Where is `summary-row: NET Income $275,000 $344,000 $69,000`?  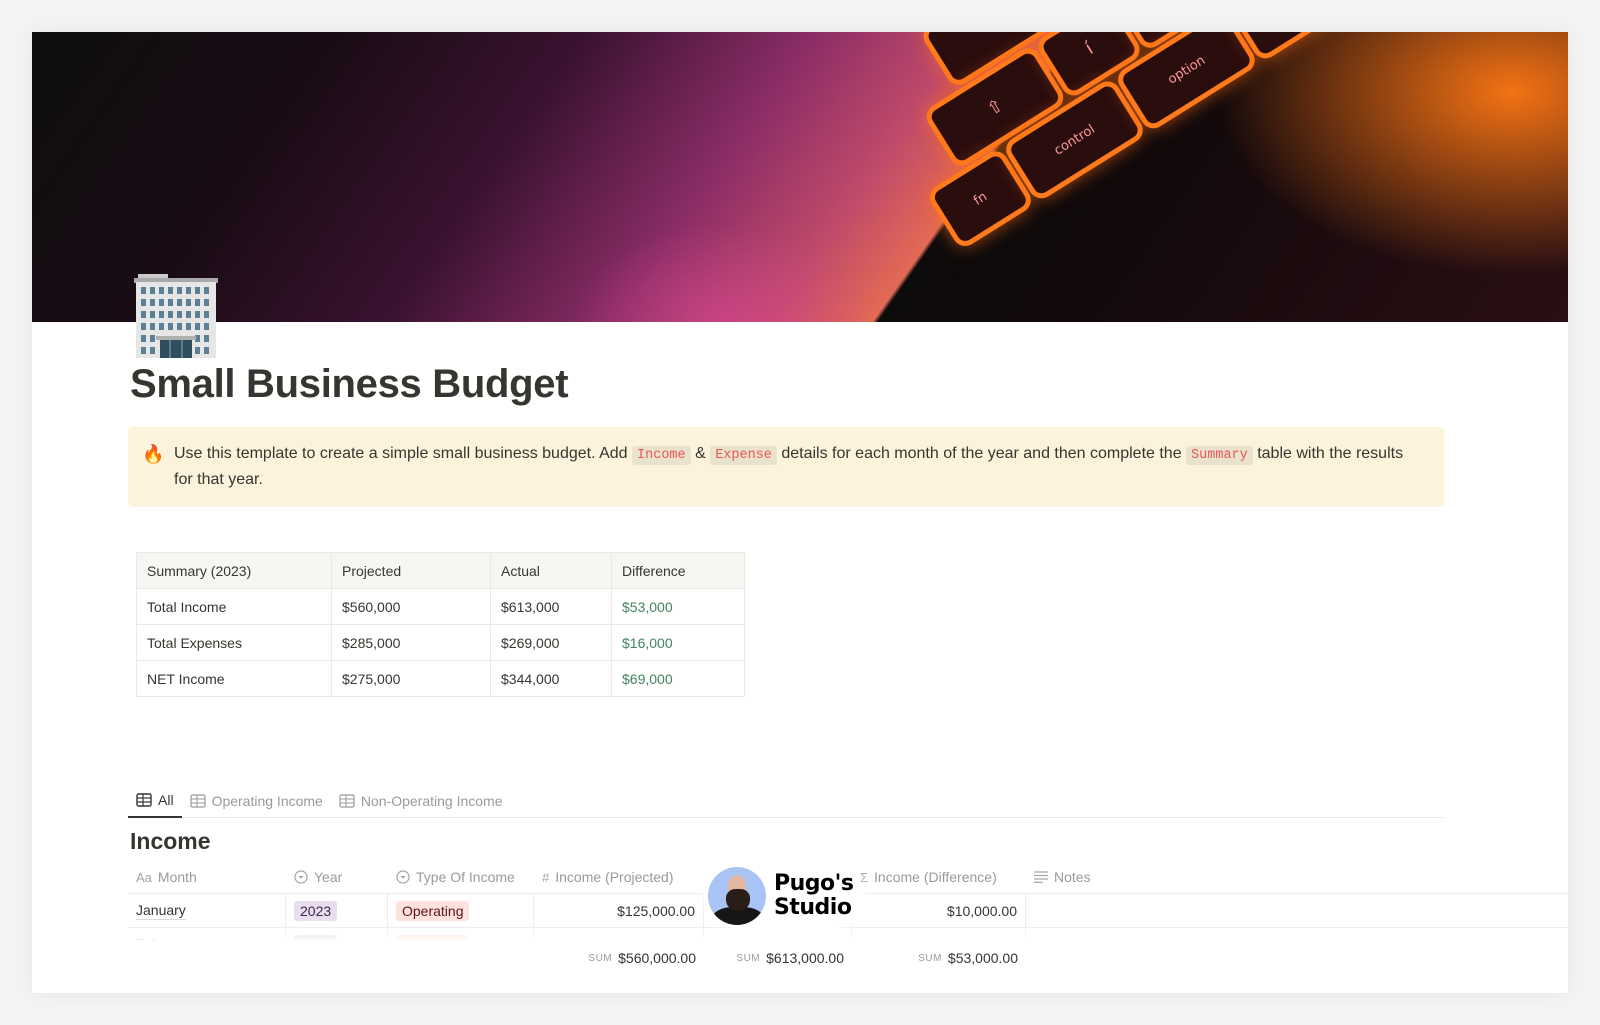
summary-row: NET Income $275,000 $344,000 $69,000 is located at coordinates (440, 678).